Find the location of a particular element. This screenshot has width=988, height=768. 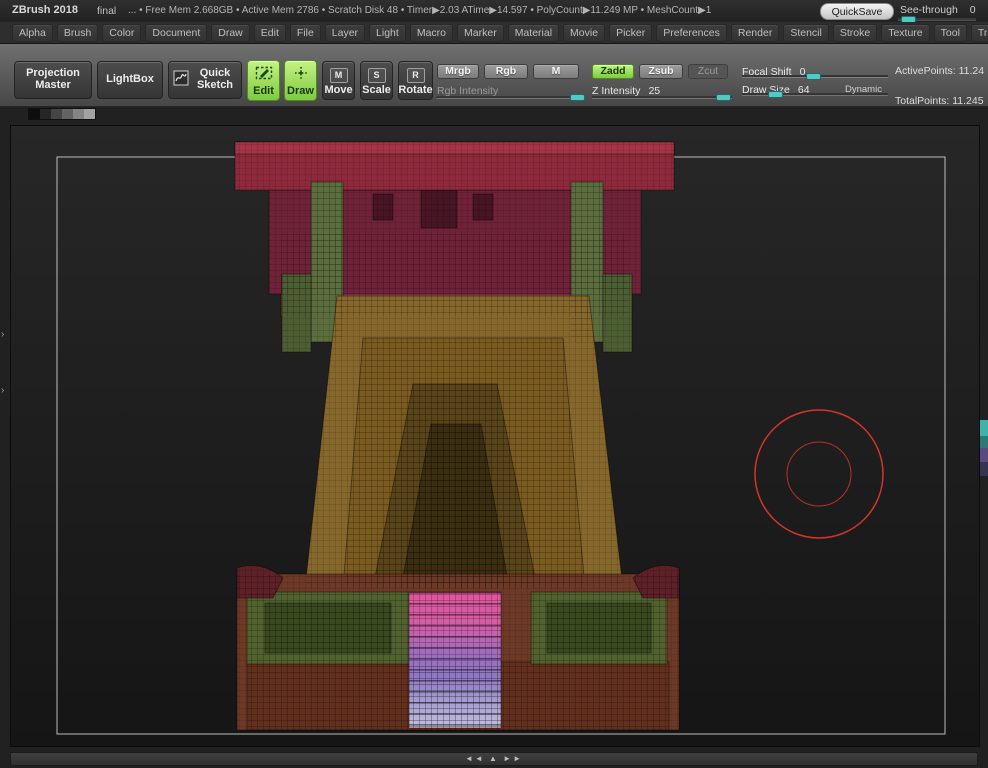

rotate-icon: R is located at coordinates (415, 75).